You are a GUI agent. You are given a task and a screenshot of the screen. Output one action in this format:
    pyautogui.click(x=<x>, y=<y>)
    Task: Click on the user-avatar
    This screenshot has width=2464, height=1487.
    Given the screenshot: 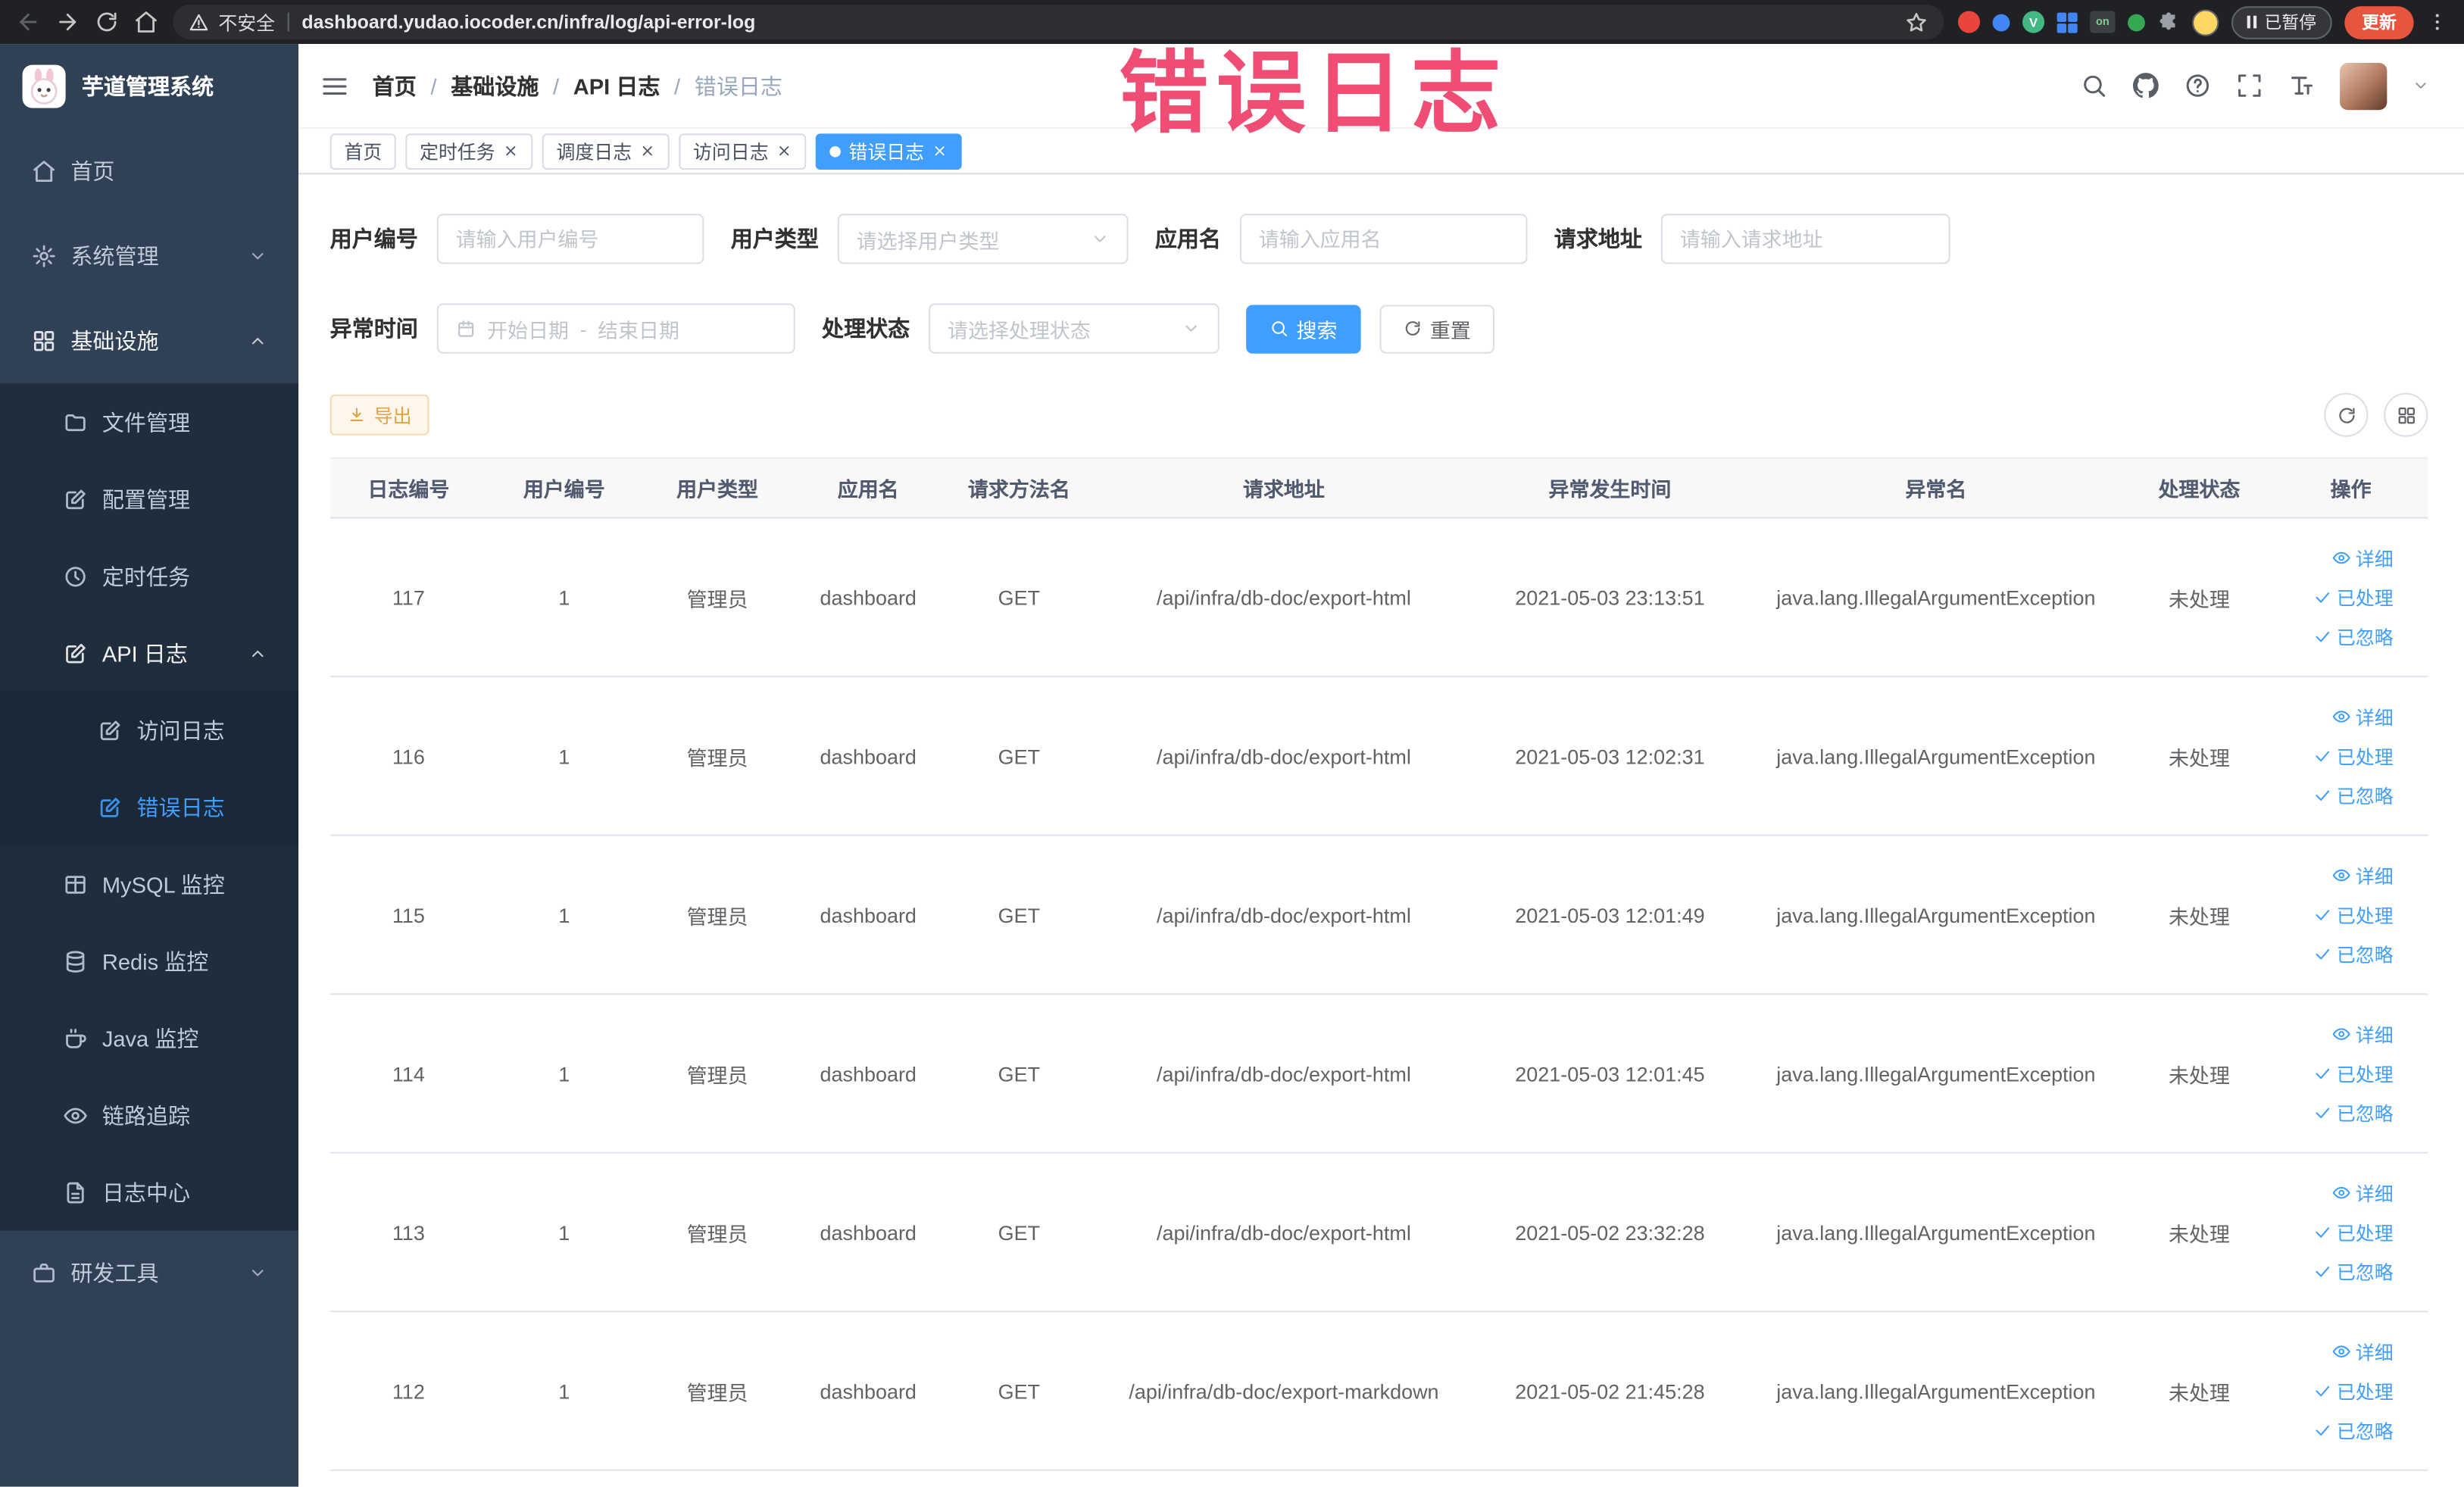 What is the action you would take?
    pyautogui.click(x=2363, y=85)
    